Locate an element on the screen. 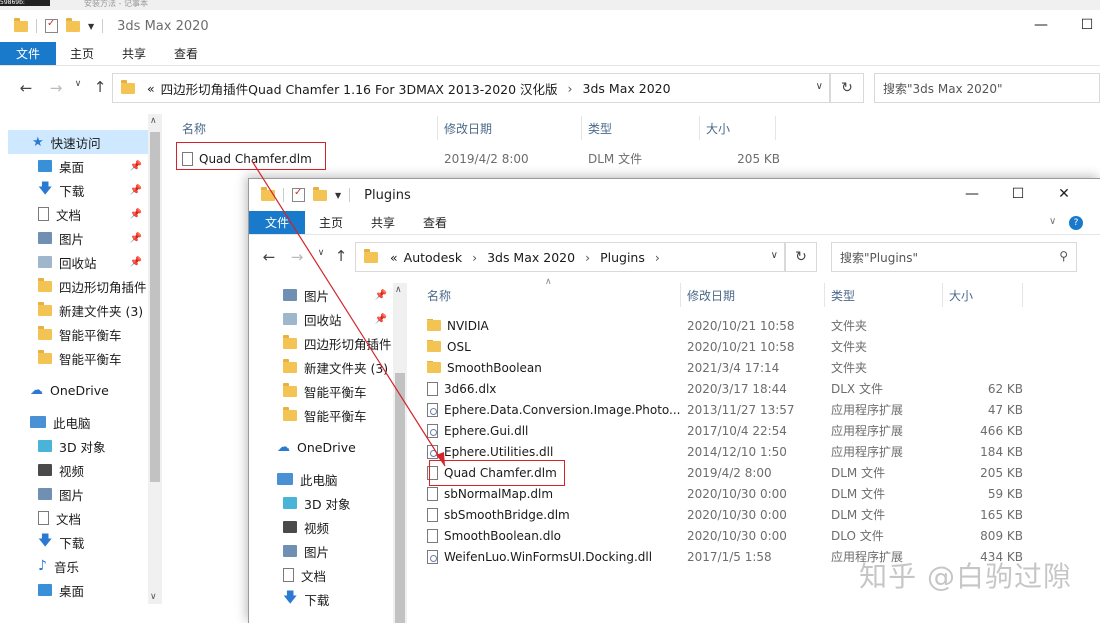 The image size is (1100, 623). watermark: 知乎 @白驹过隙 is located at coordinates (965, 576).